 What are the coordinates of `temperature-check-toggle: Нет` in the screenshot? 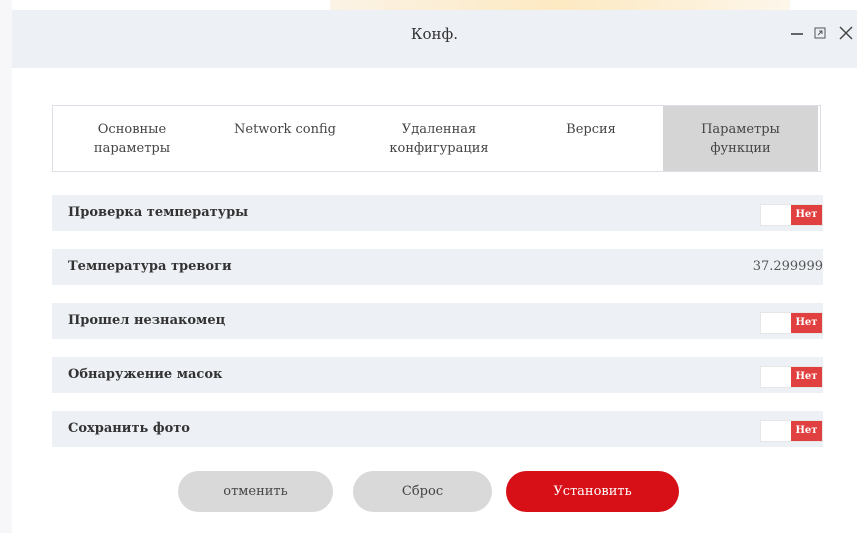 It's located at (791, 215).